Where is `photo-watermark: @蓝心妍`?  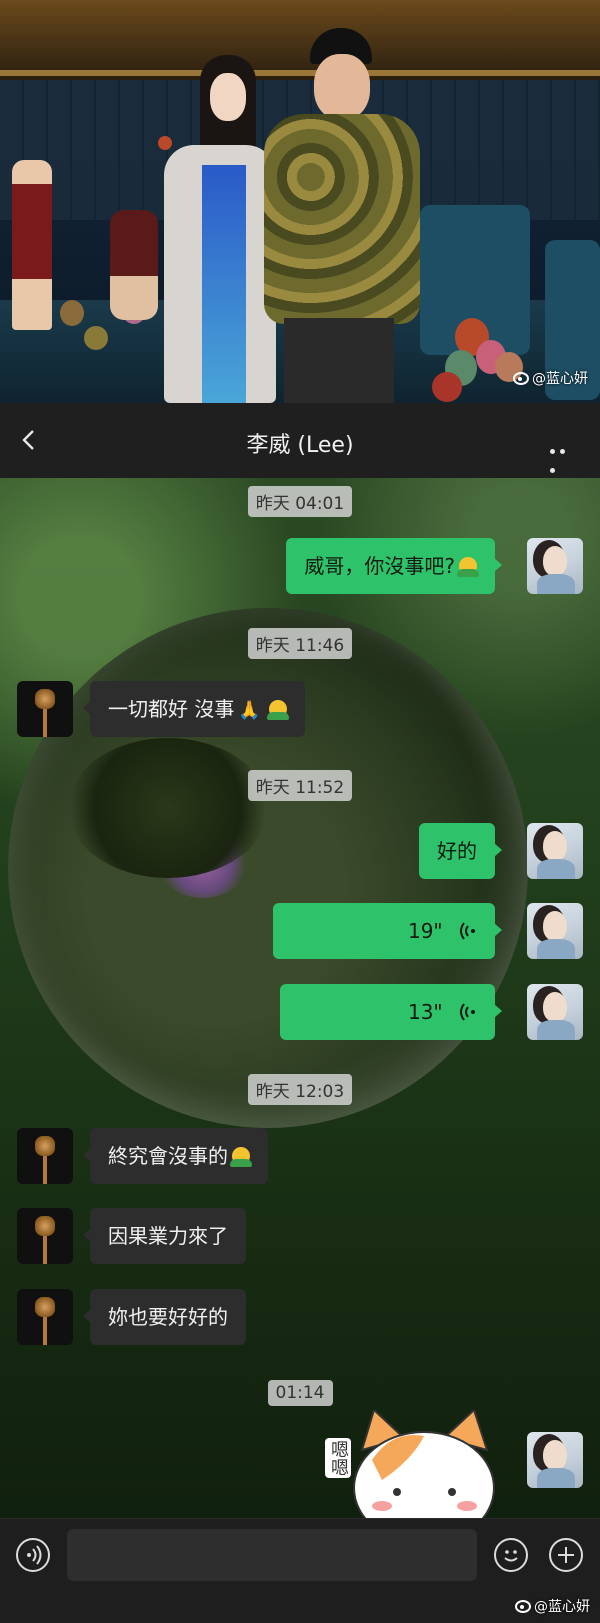
photo-watermark: @蓝心妍 is located at coordinates (550, 378).